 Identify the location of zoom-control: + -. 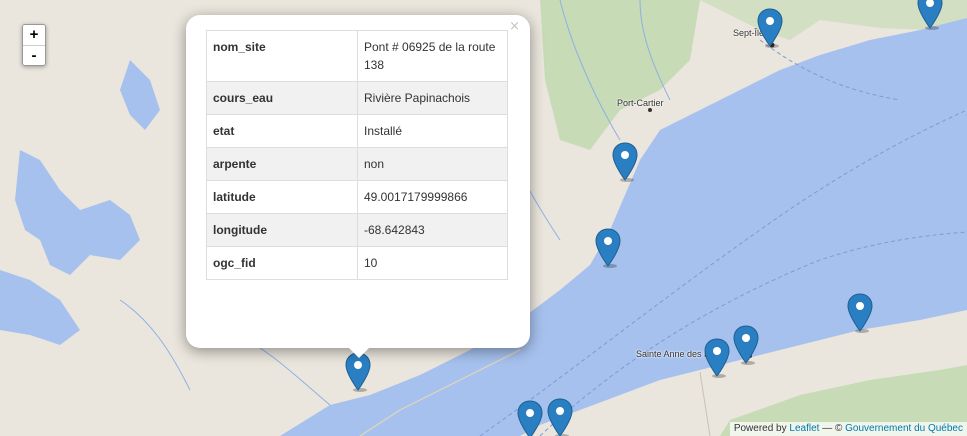
(34, 45).